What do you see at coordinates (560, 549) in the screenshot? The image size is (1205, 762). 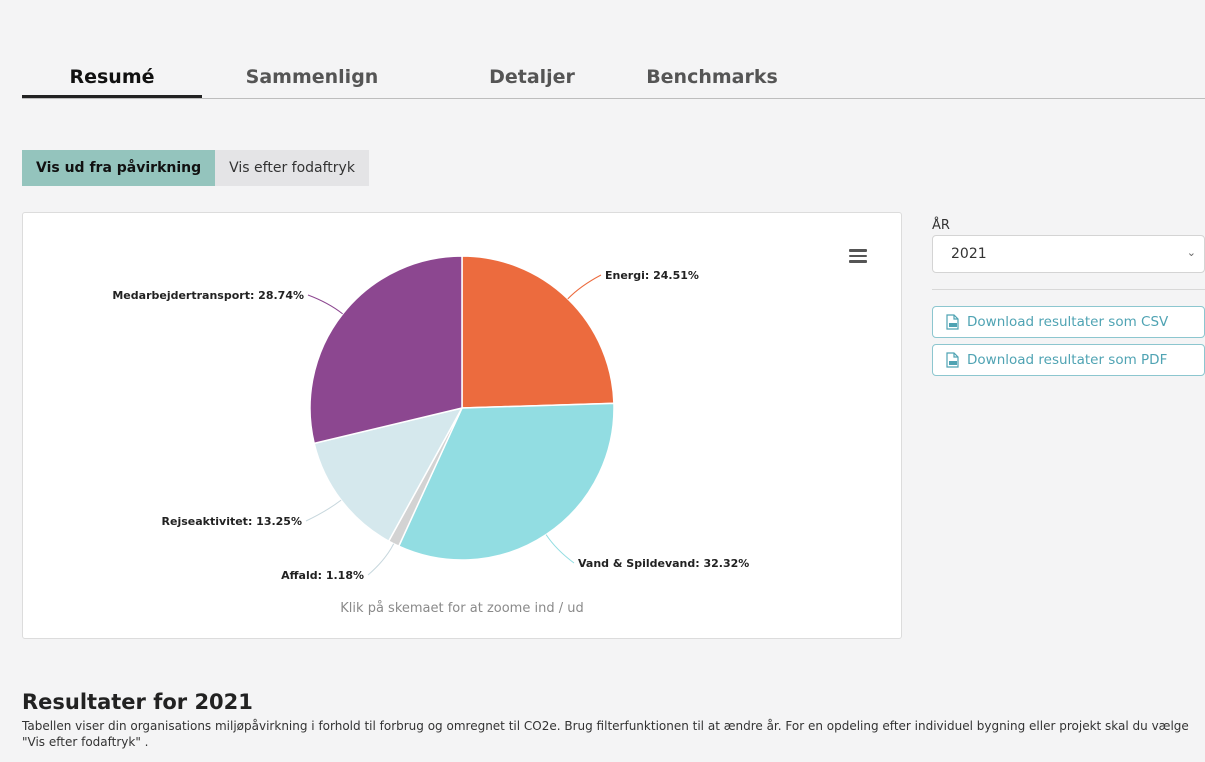 I see `pie-connector-vand-spildevand` at bounding box center [560, 549].